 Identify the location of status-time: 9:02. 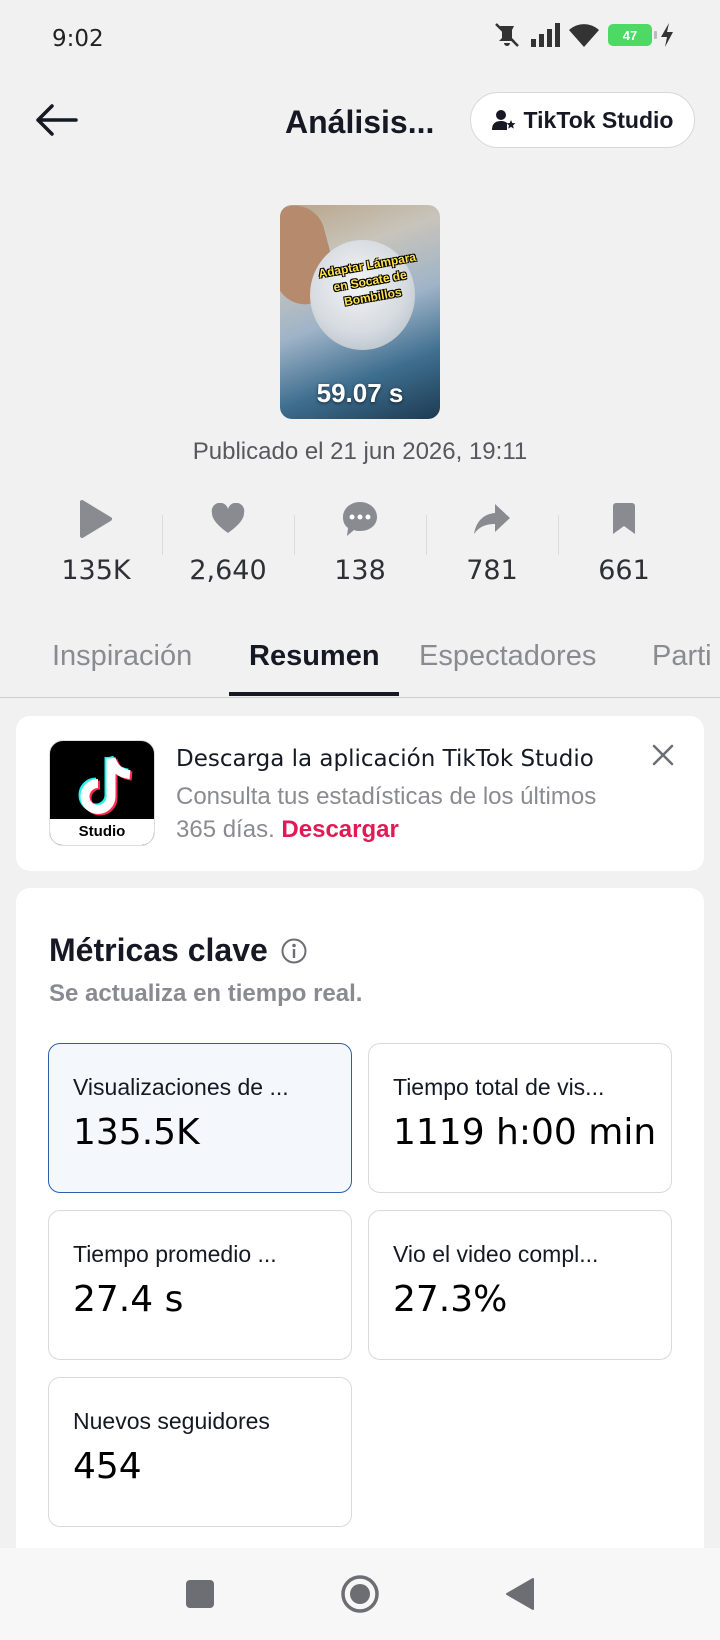
(78, 39).